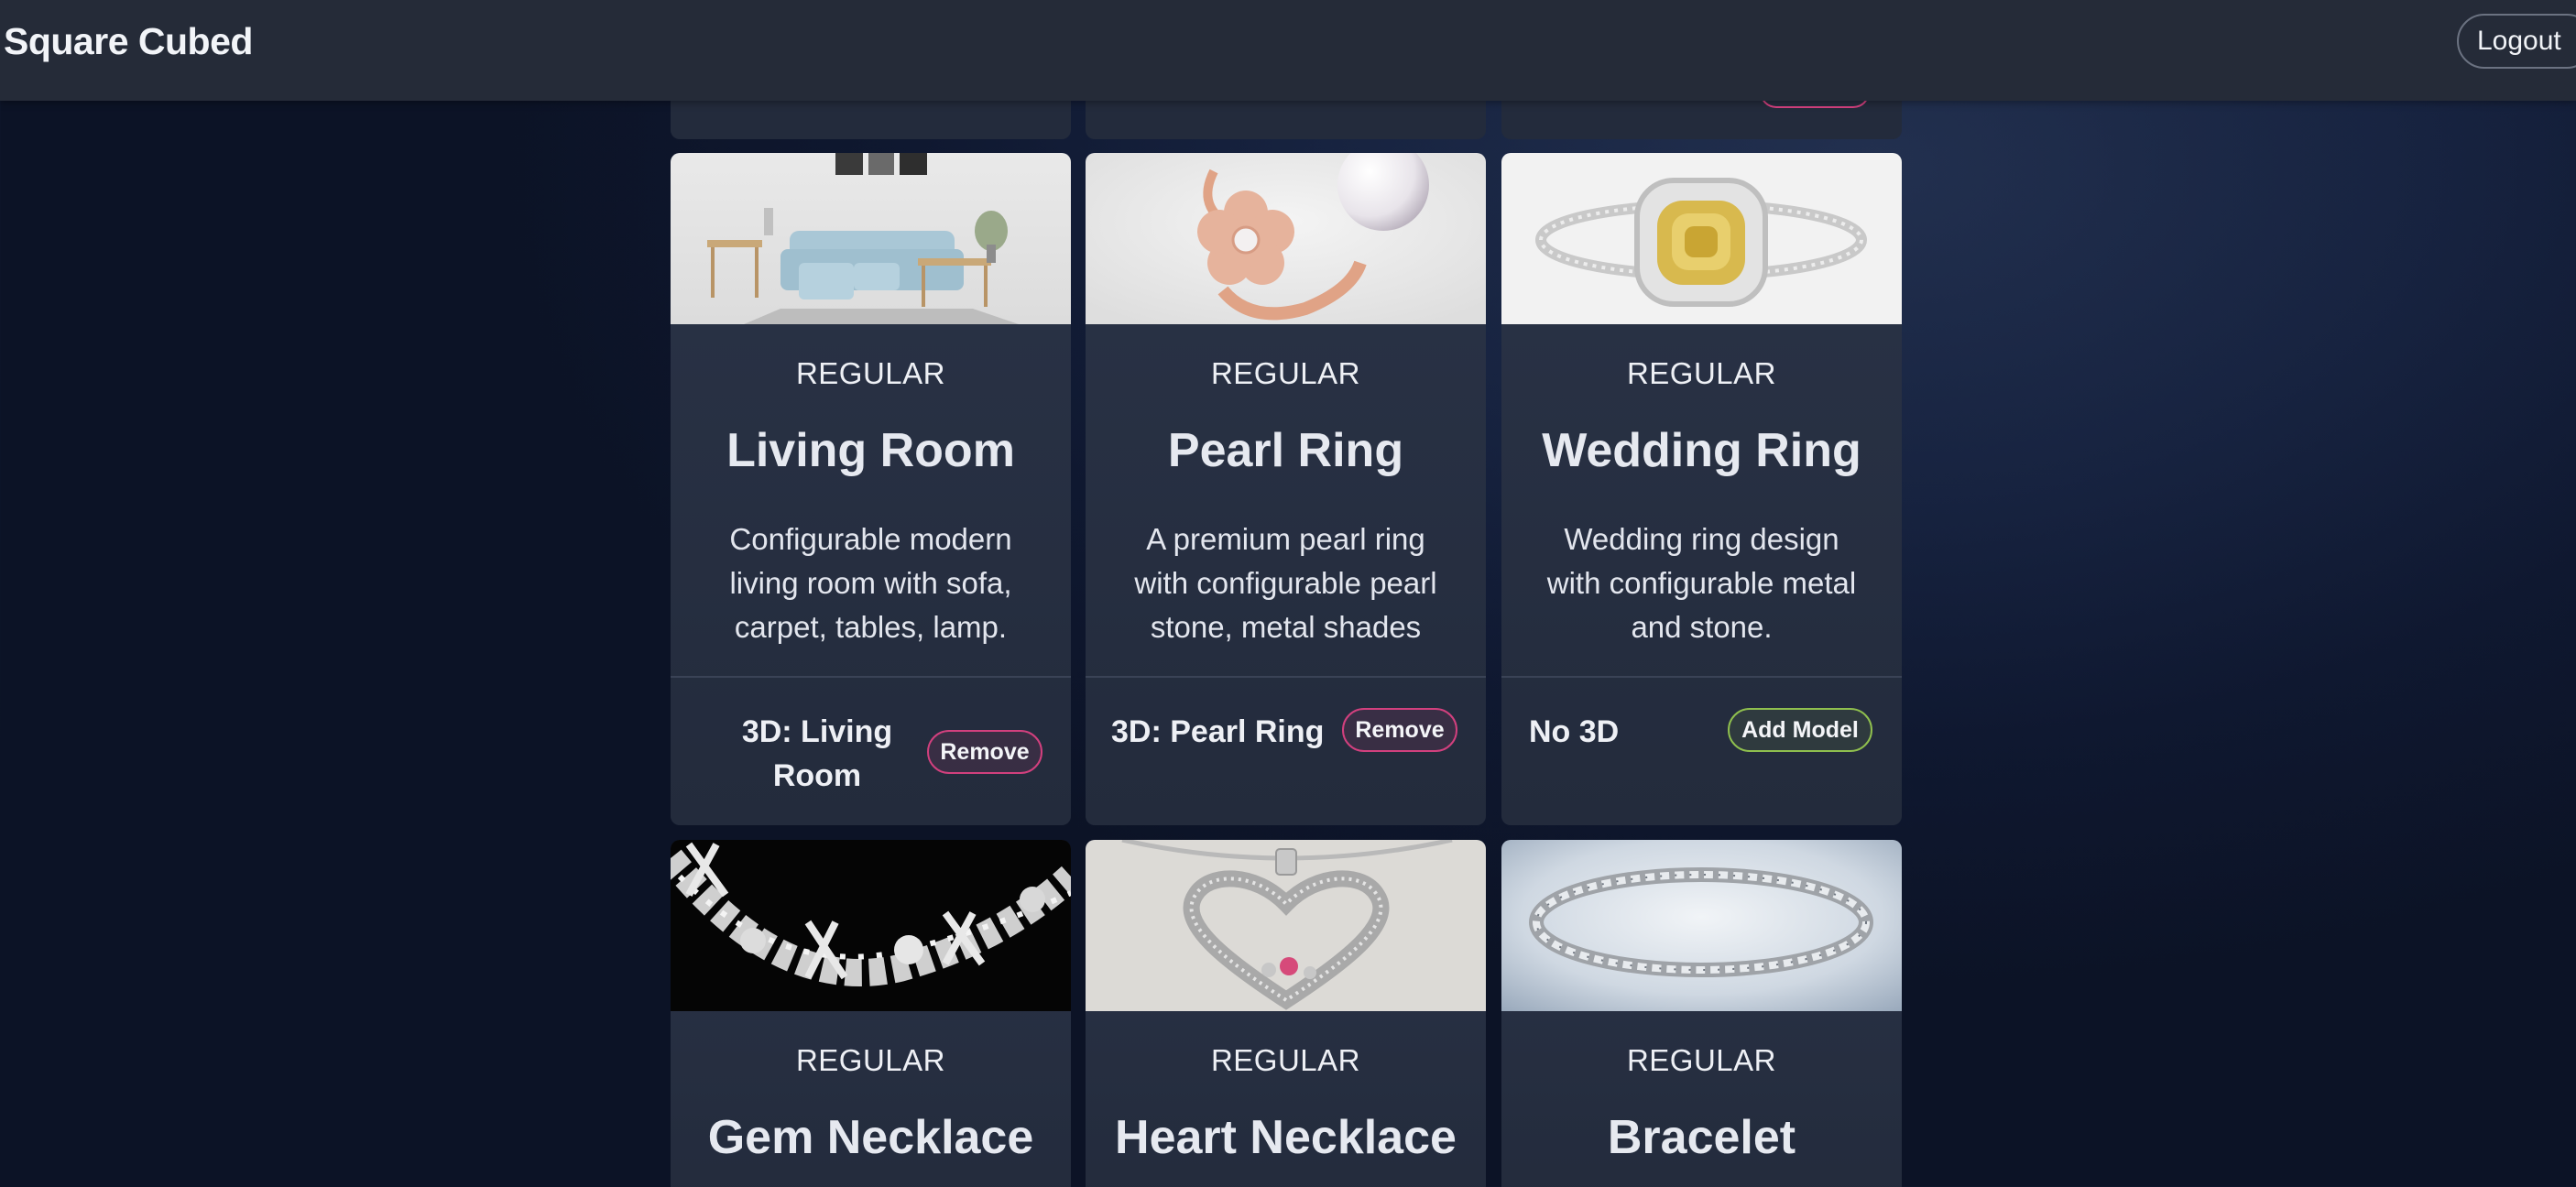 Image resolution: width=2576 pixels, height=1187 pixels. What do you see at coordinates (871, 1137) in the screenshot?
I see `card-title: Gem Necklace` at bounding box center [871, 1137].